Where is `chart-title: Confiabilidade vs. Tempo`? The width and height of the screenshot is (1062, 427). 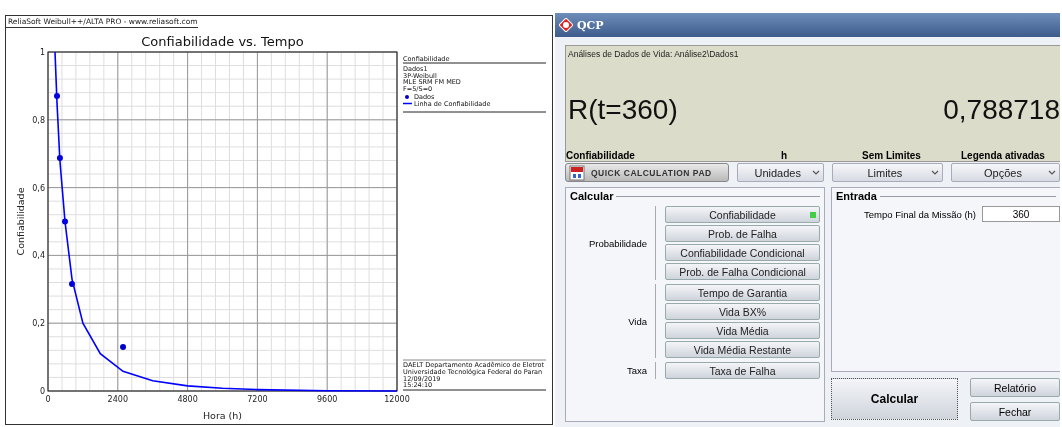 chart-title: Confiabilidade vs. Tempo is located at coordinates (222, 41).